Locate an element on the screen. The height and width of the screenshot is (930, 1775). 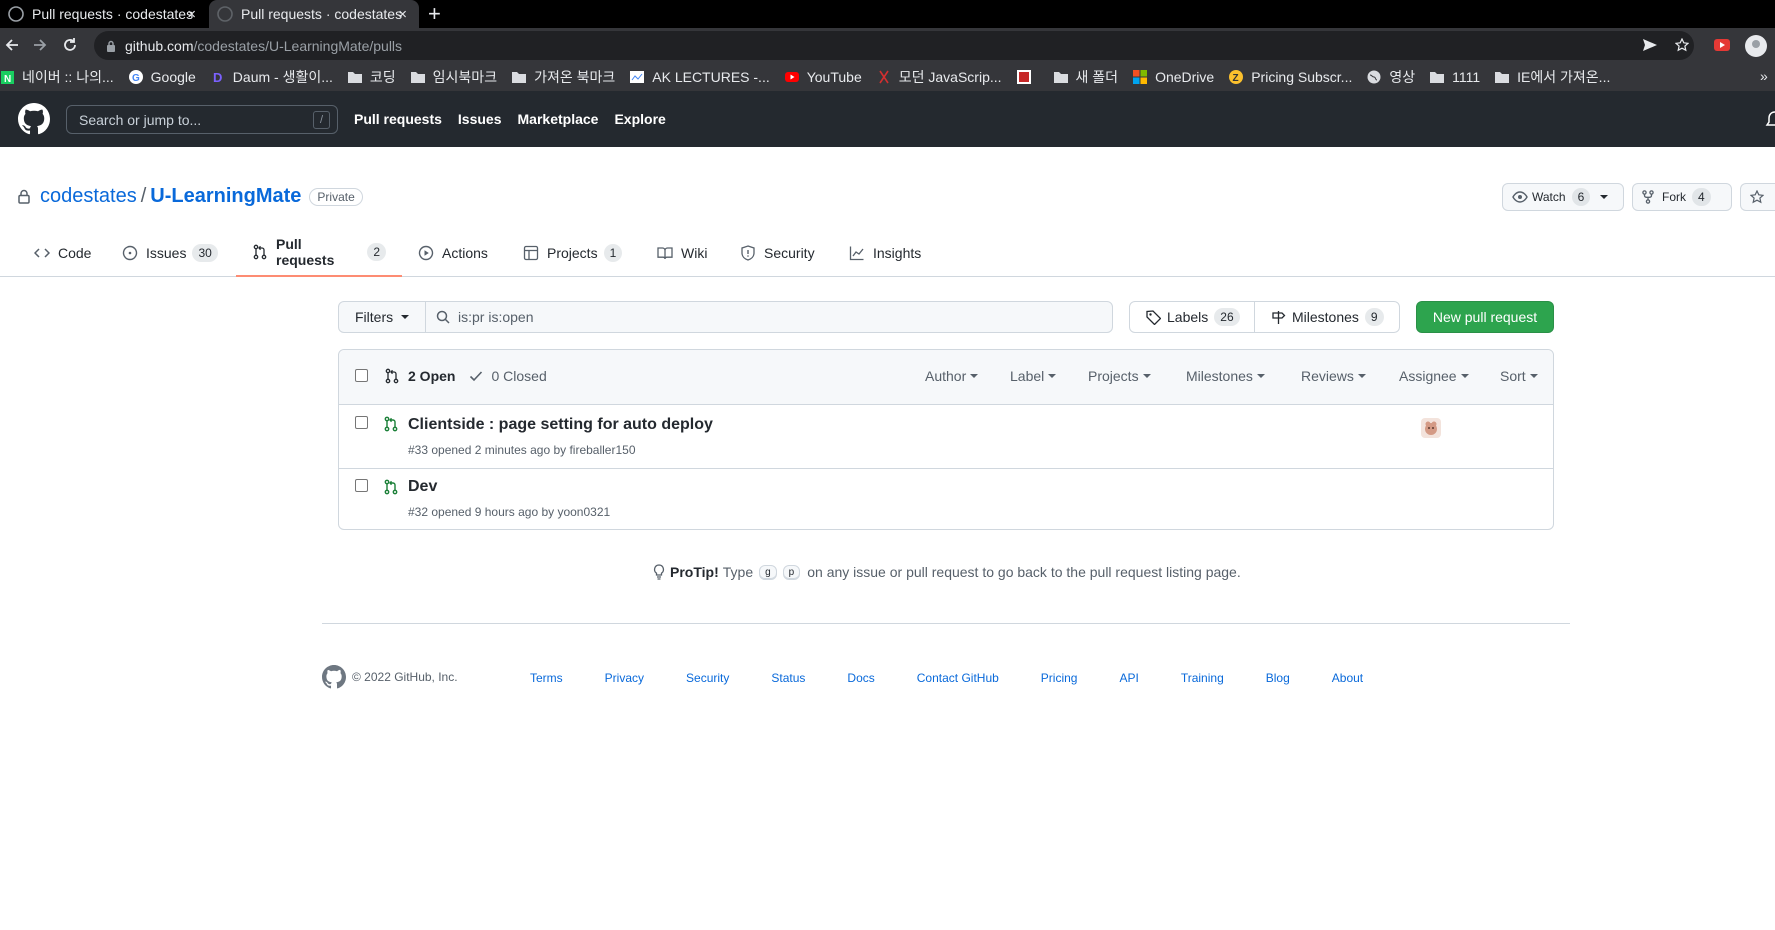
milestones-filter: Milestones is located at coordinates (1225, 376).